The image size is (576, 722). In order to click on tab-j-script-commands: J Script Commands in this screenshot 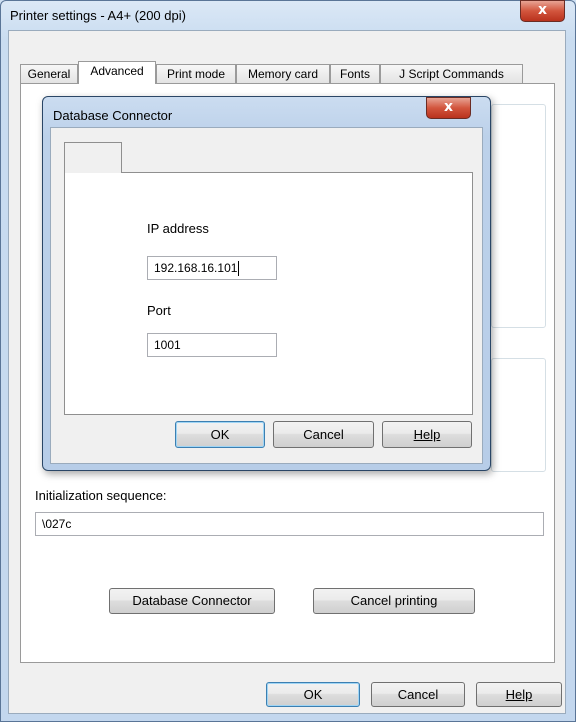, I will do `click(451, 73)`.